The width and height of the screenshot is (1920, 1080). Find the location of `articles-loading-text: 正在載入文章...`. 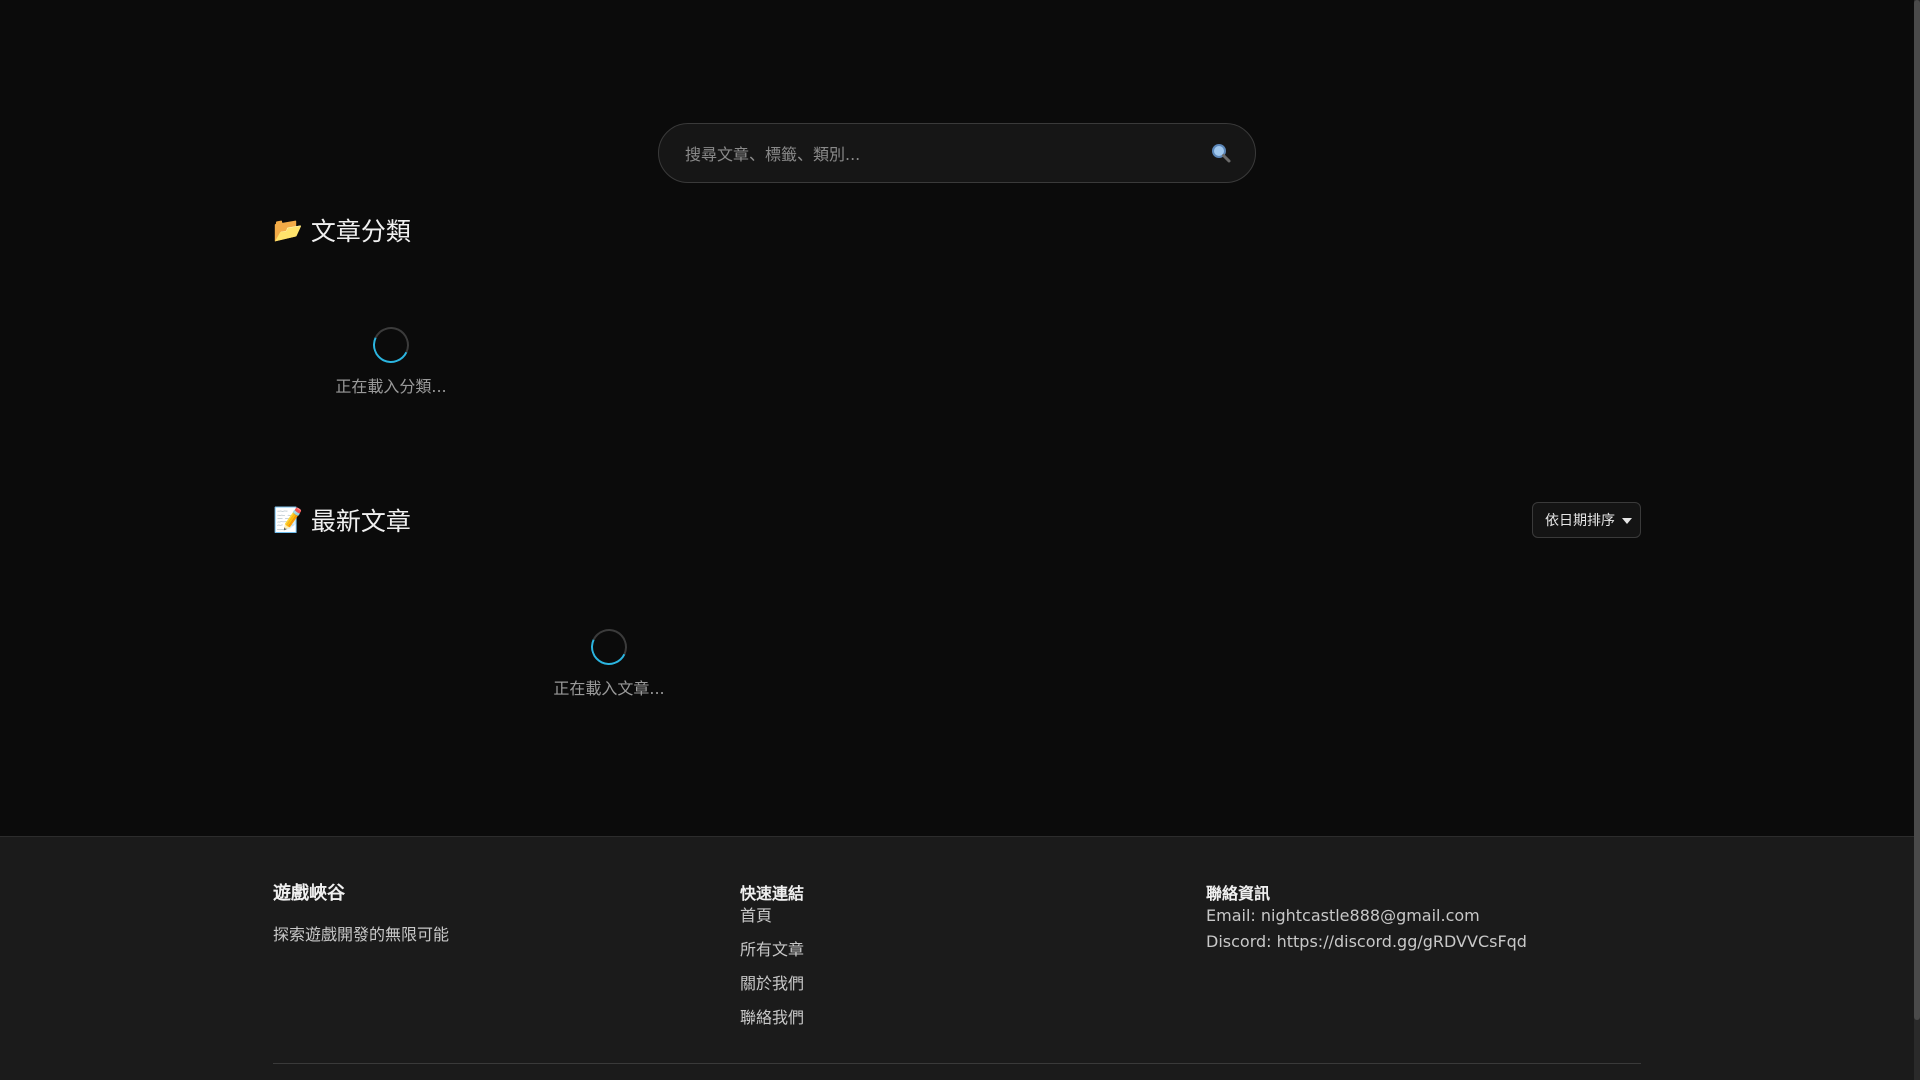

articles-loading-text: 正在載入文章... is located at coordinates (609, 688).